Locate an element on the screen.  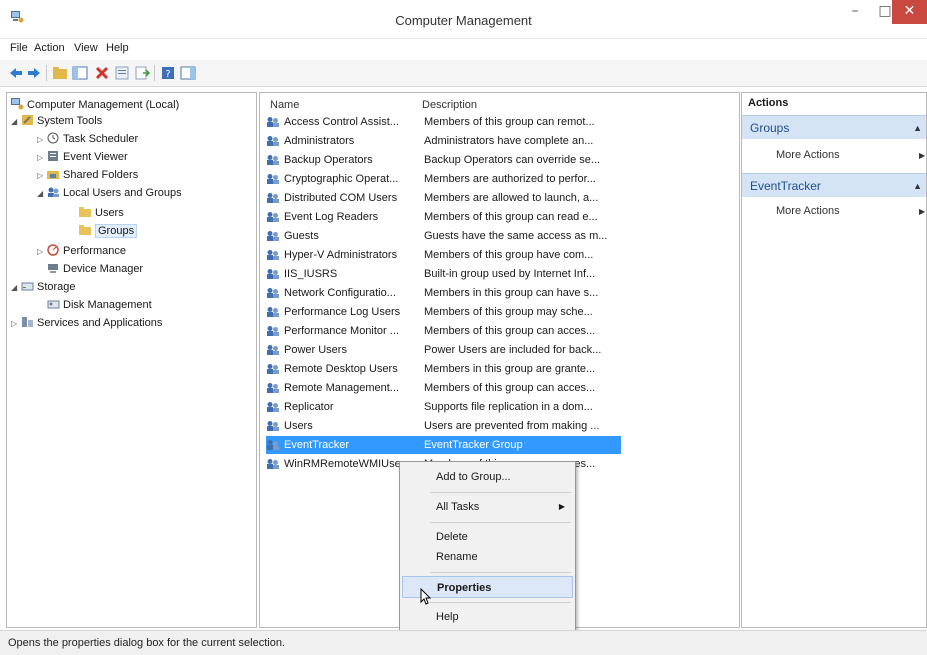
help-icon: ? is located at coordinates (168, 73).